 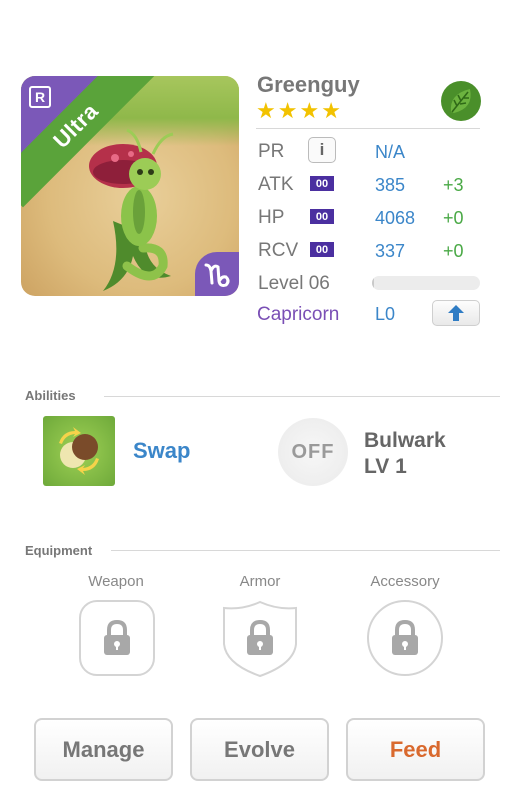 What do you see at coordinates (390, 251) in the screenshot?
I see `rcv-value: 337` at bounding box center [390, 251].